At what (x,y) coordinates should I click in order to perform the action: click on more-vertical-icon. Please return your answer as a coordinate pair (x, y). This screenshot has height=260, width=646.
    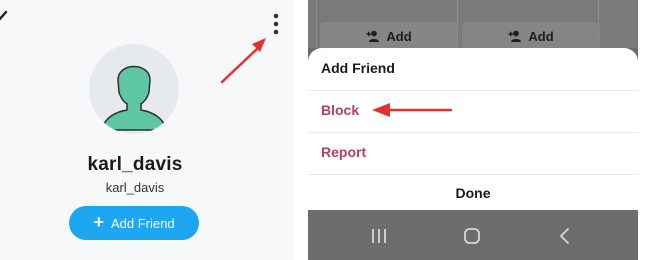
    Looking at the image, I should click on (276, 24).